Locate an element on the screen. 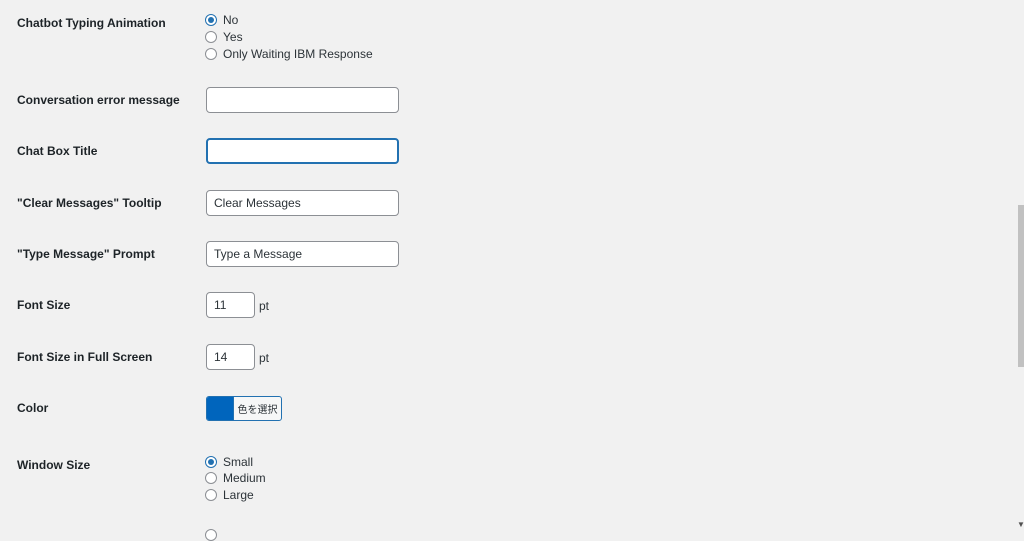  window-size-option-large: Large is located at coordinates (229, 495).